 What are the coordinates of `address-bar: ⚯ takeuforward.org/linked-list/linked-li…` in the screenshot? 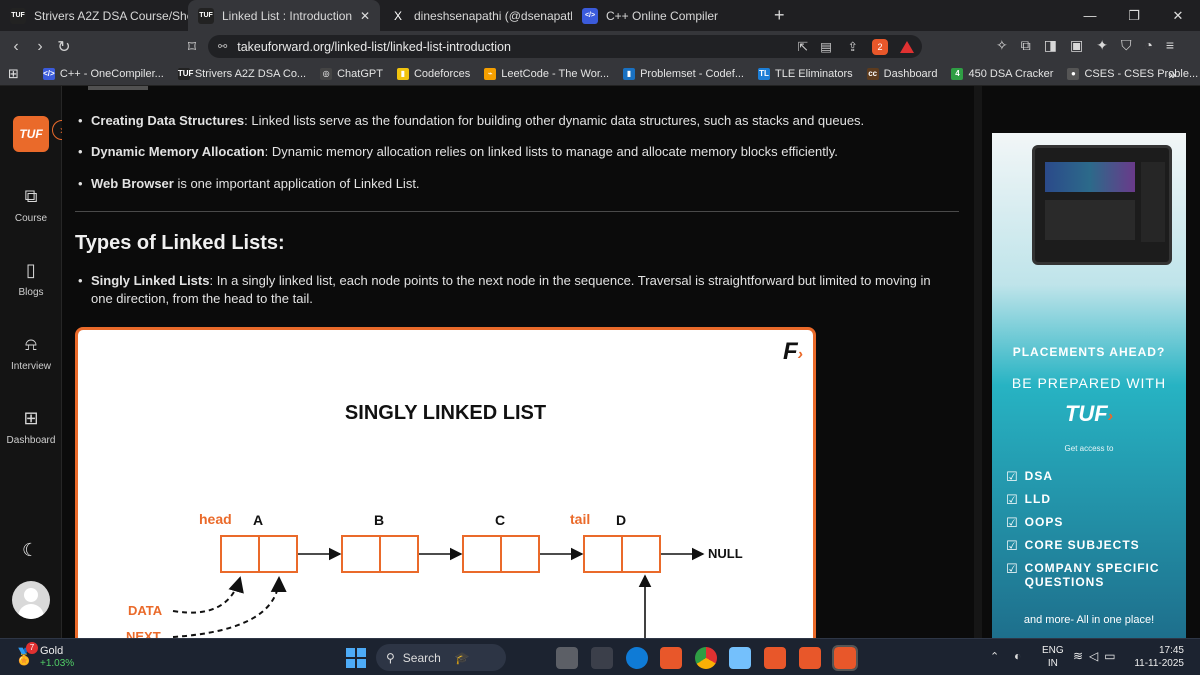 It's located at (565, 46).